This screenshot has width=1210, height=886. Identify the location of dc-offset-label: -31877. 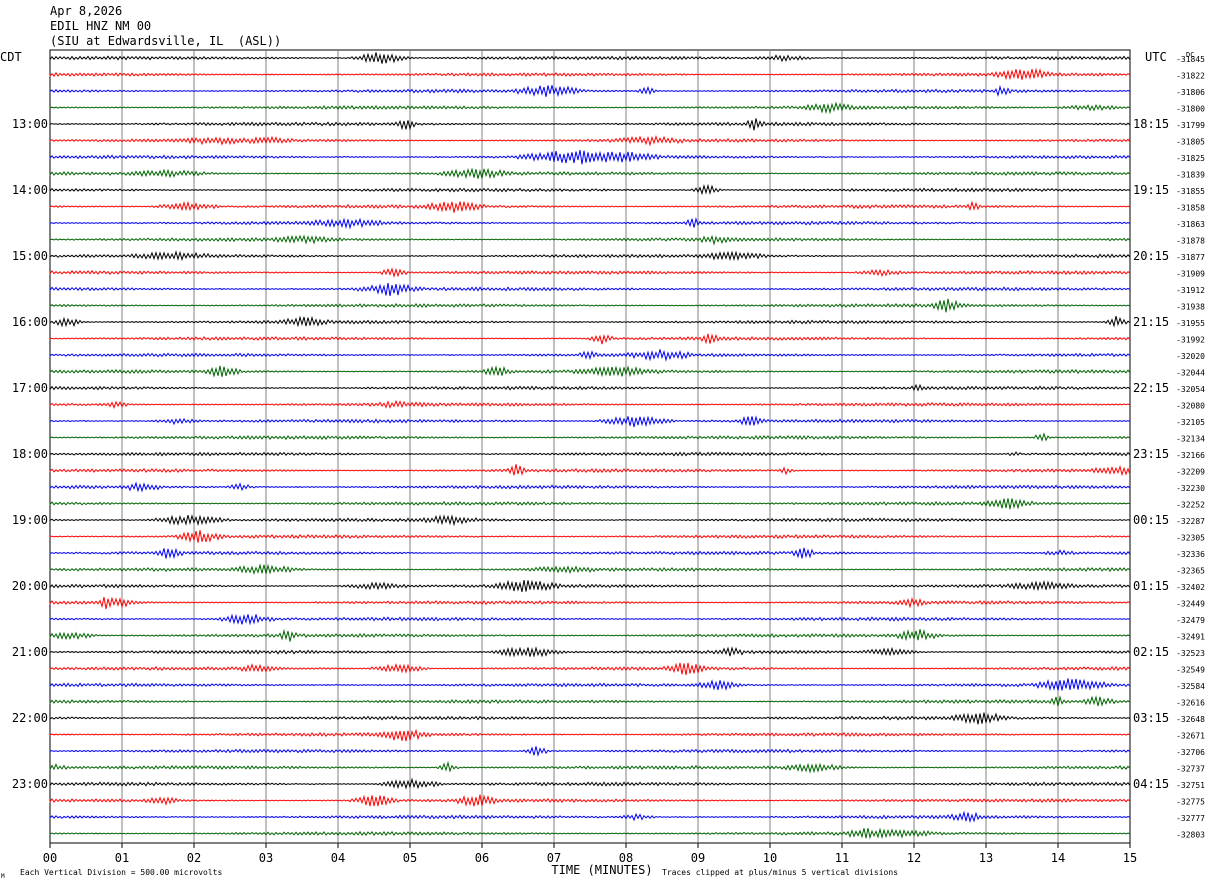
(1190, 257).